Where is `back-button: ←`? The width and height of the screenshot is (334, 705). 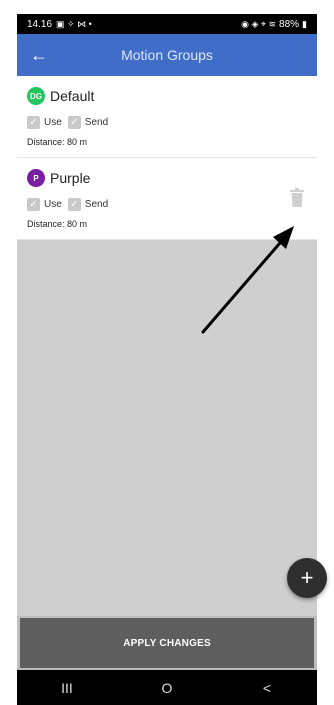
back-button: ← is located at coordinates (39, 55).